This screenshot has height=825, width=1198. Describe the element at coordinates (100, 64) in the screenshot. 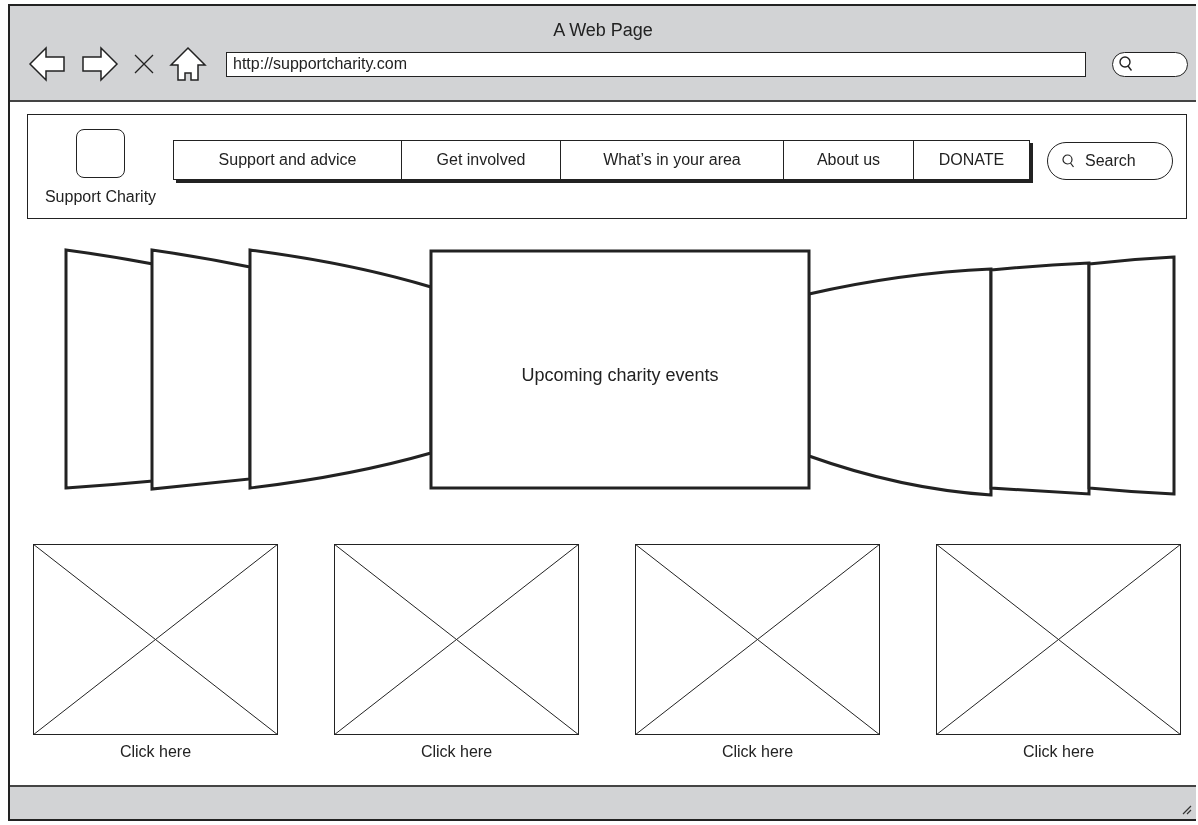

I see `forward-icon` at that location.